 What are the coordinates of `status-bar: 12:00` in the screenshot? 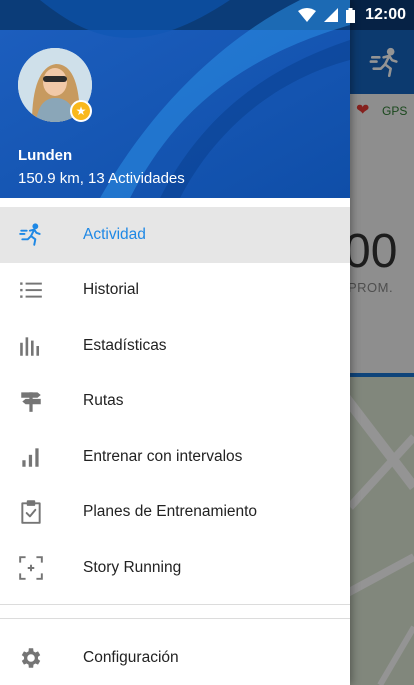 It's located at (207, 15).